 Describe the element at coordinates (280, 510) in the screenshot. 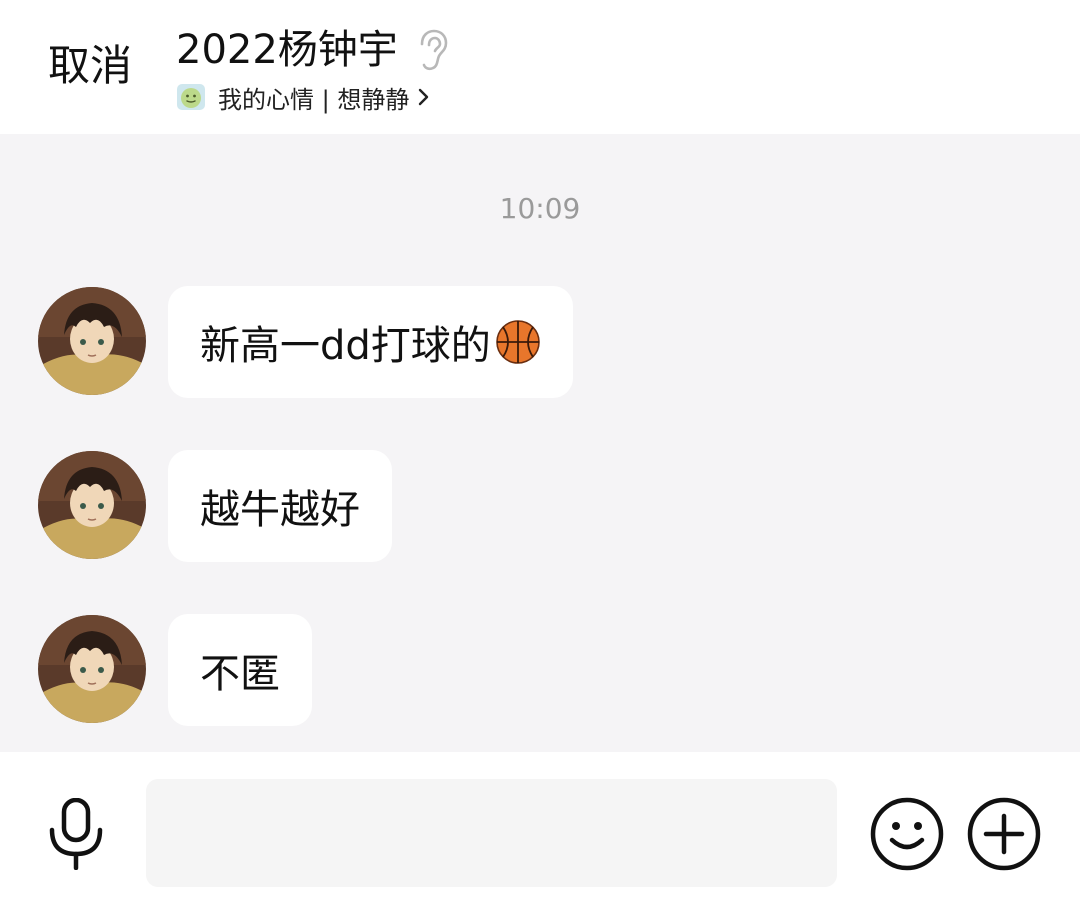

I see `message-text: 越牛越好` at that location.